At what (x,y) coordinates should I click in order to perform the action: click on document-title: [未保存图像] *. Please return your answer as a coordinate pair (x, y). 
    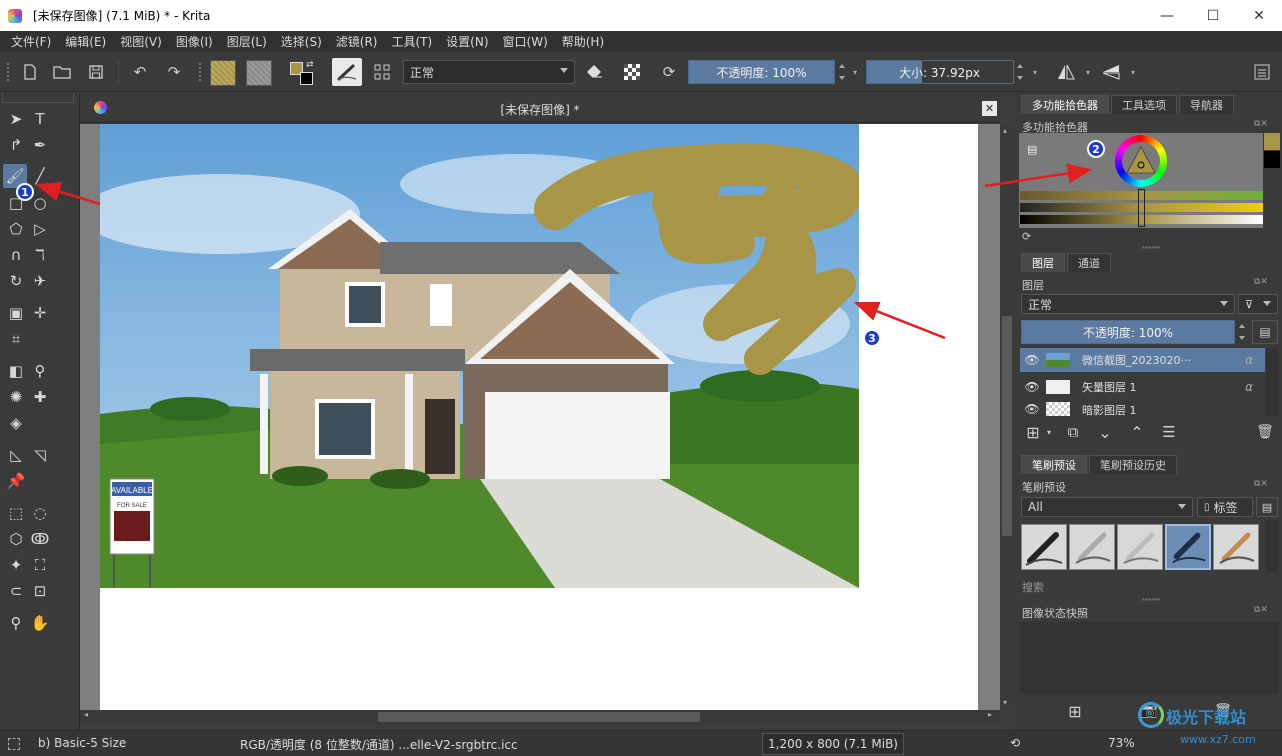
    Looking at the image, I should click on (540, 109).